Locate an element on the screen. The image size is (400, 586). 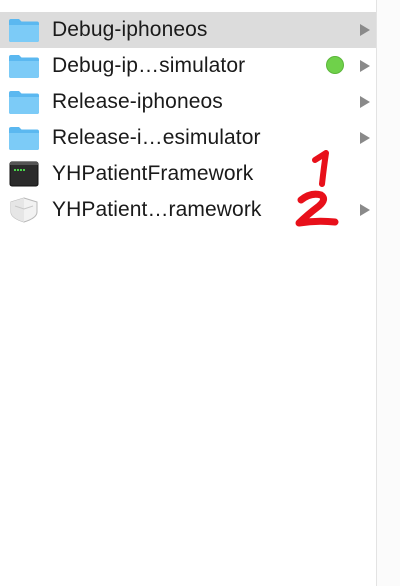
list-item-debug-iphoneos: Debug-iphoneos is located at coordinates (188, 30).